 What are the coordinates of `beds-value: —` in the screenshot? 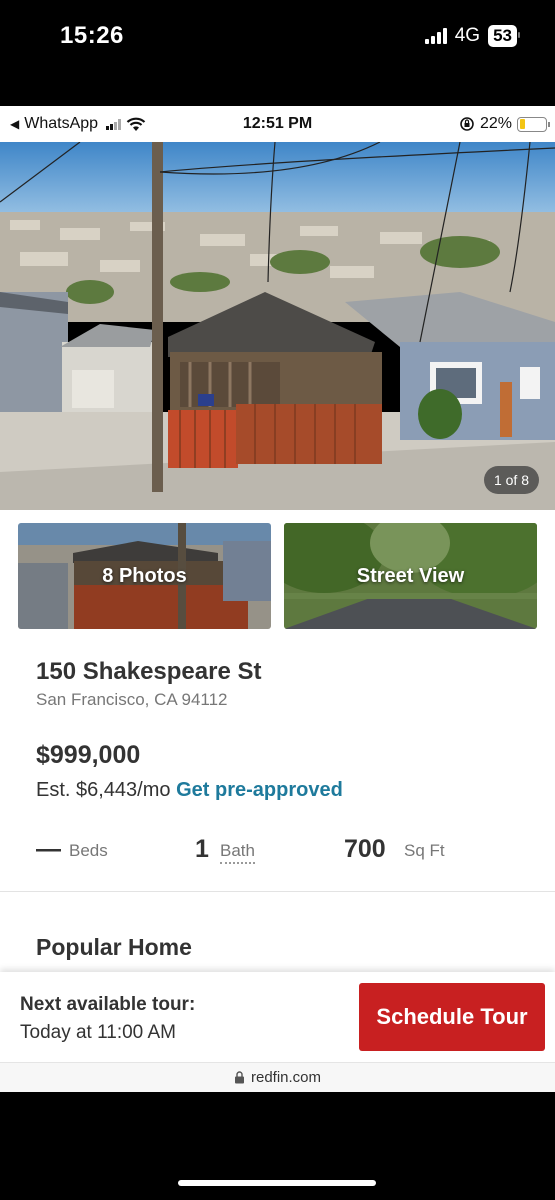 It's located at (48, 849).